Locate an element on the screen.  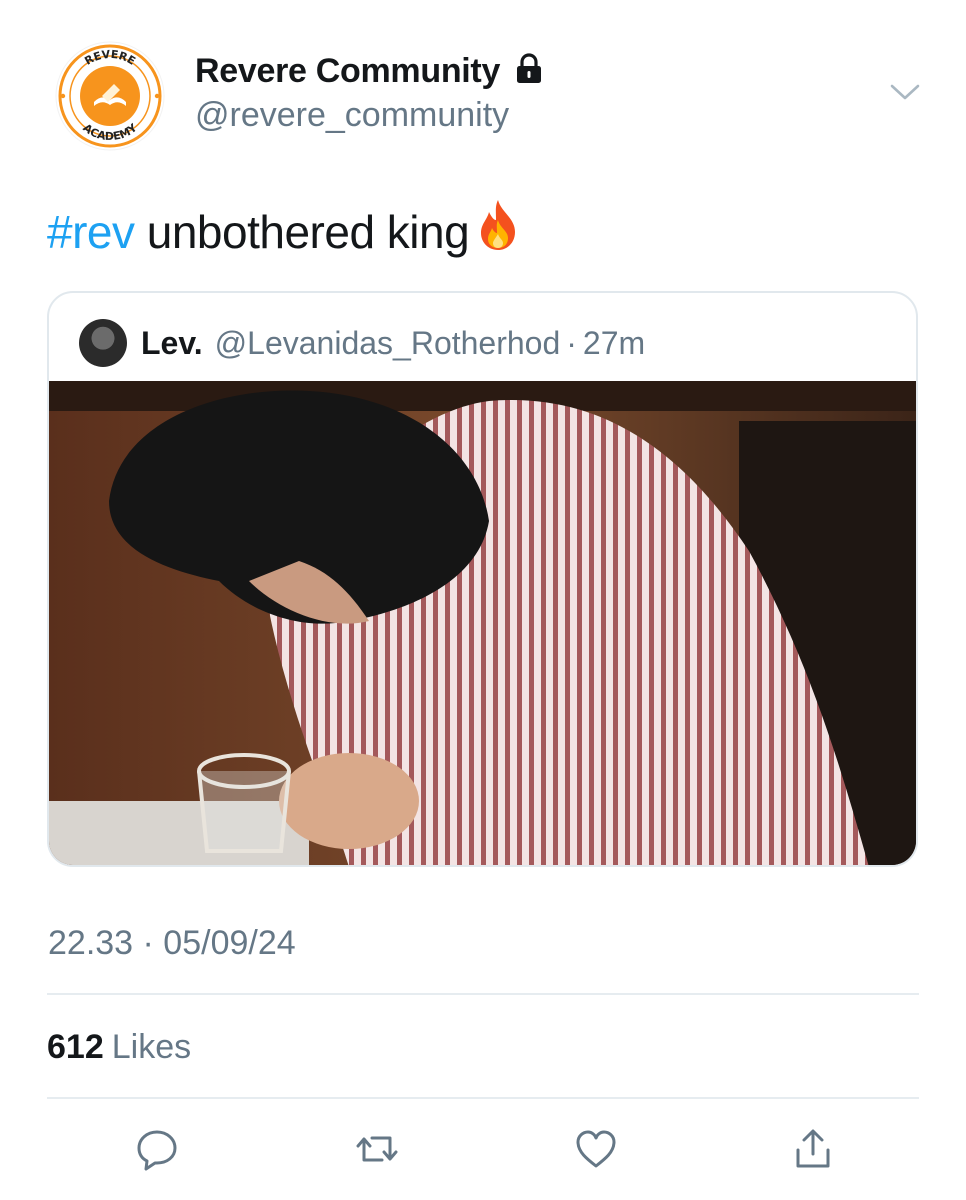
quoted-tweet-header: Lev. @Levanidas_Rotherhod · 27m is located at coordinates (362, 343).